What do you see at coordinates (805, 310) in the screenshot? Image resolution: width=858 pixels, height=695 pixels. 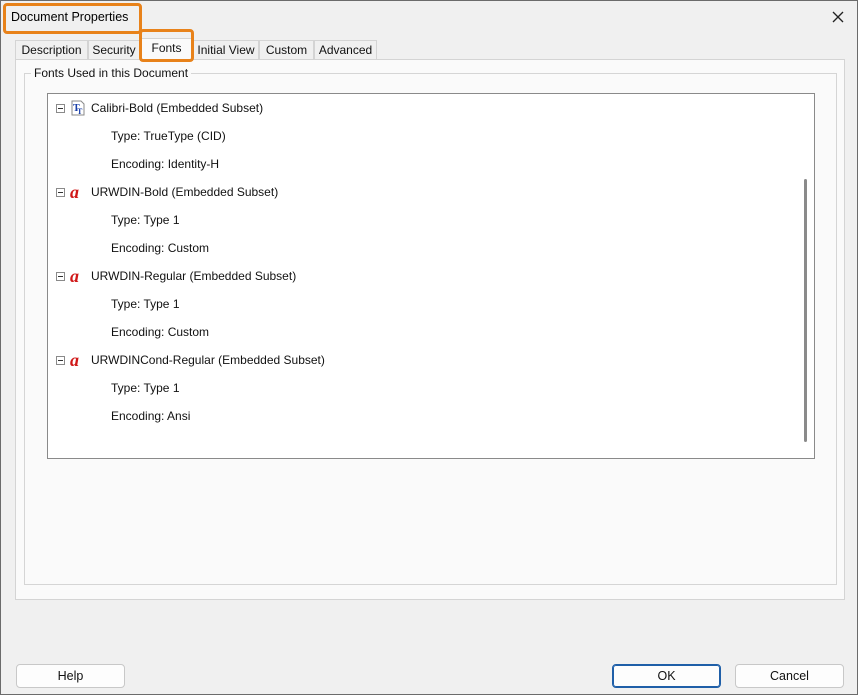 I see `scrollbar-thumb` at bounding box center [805, 310].